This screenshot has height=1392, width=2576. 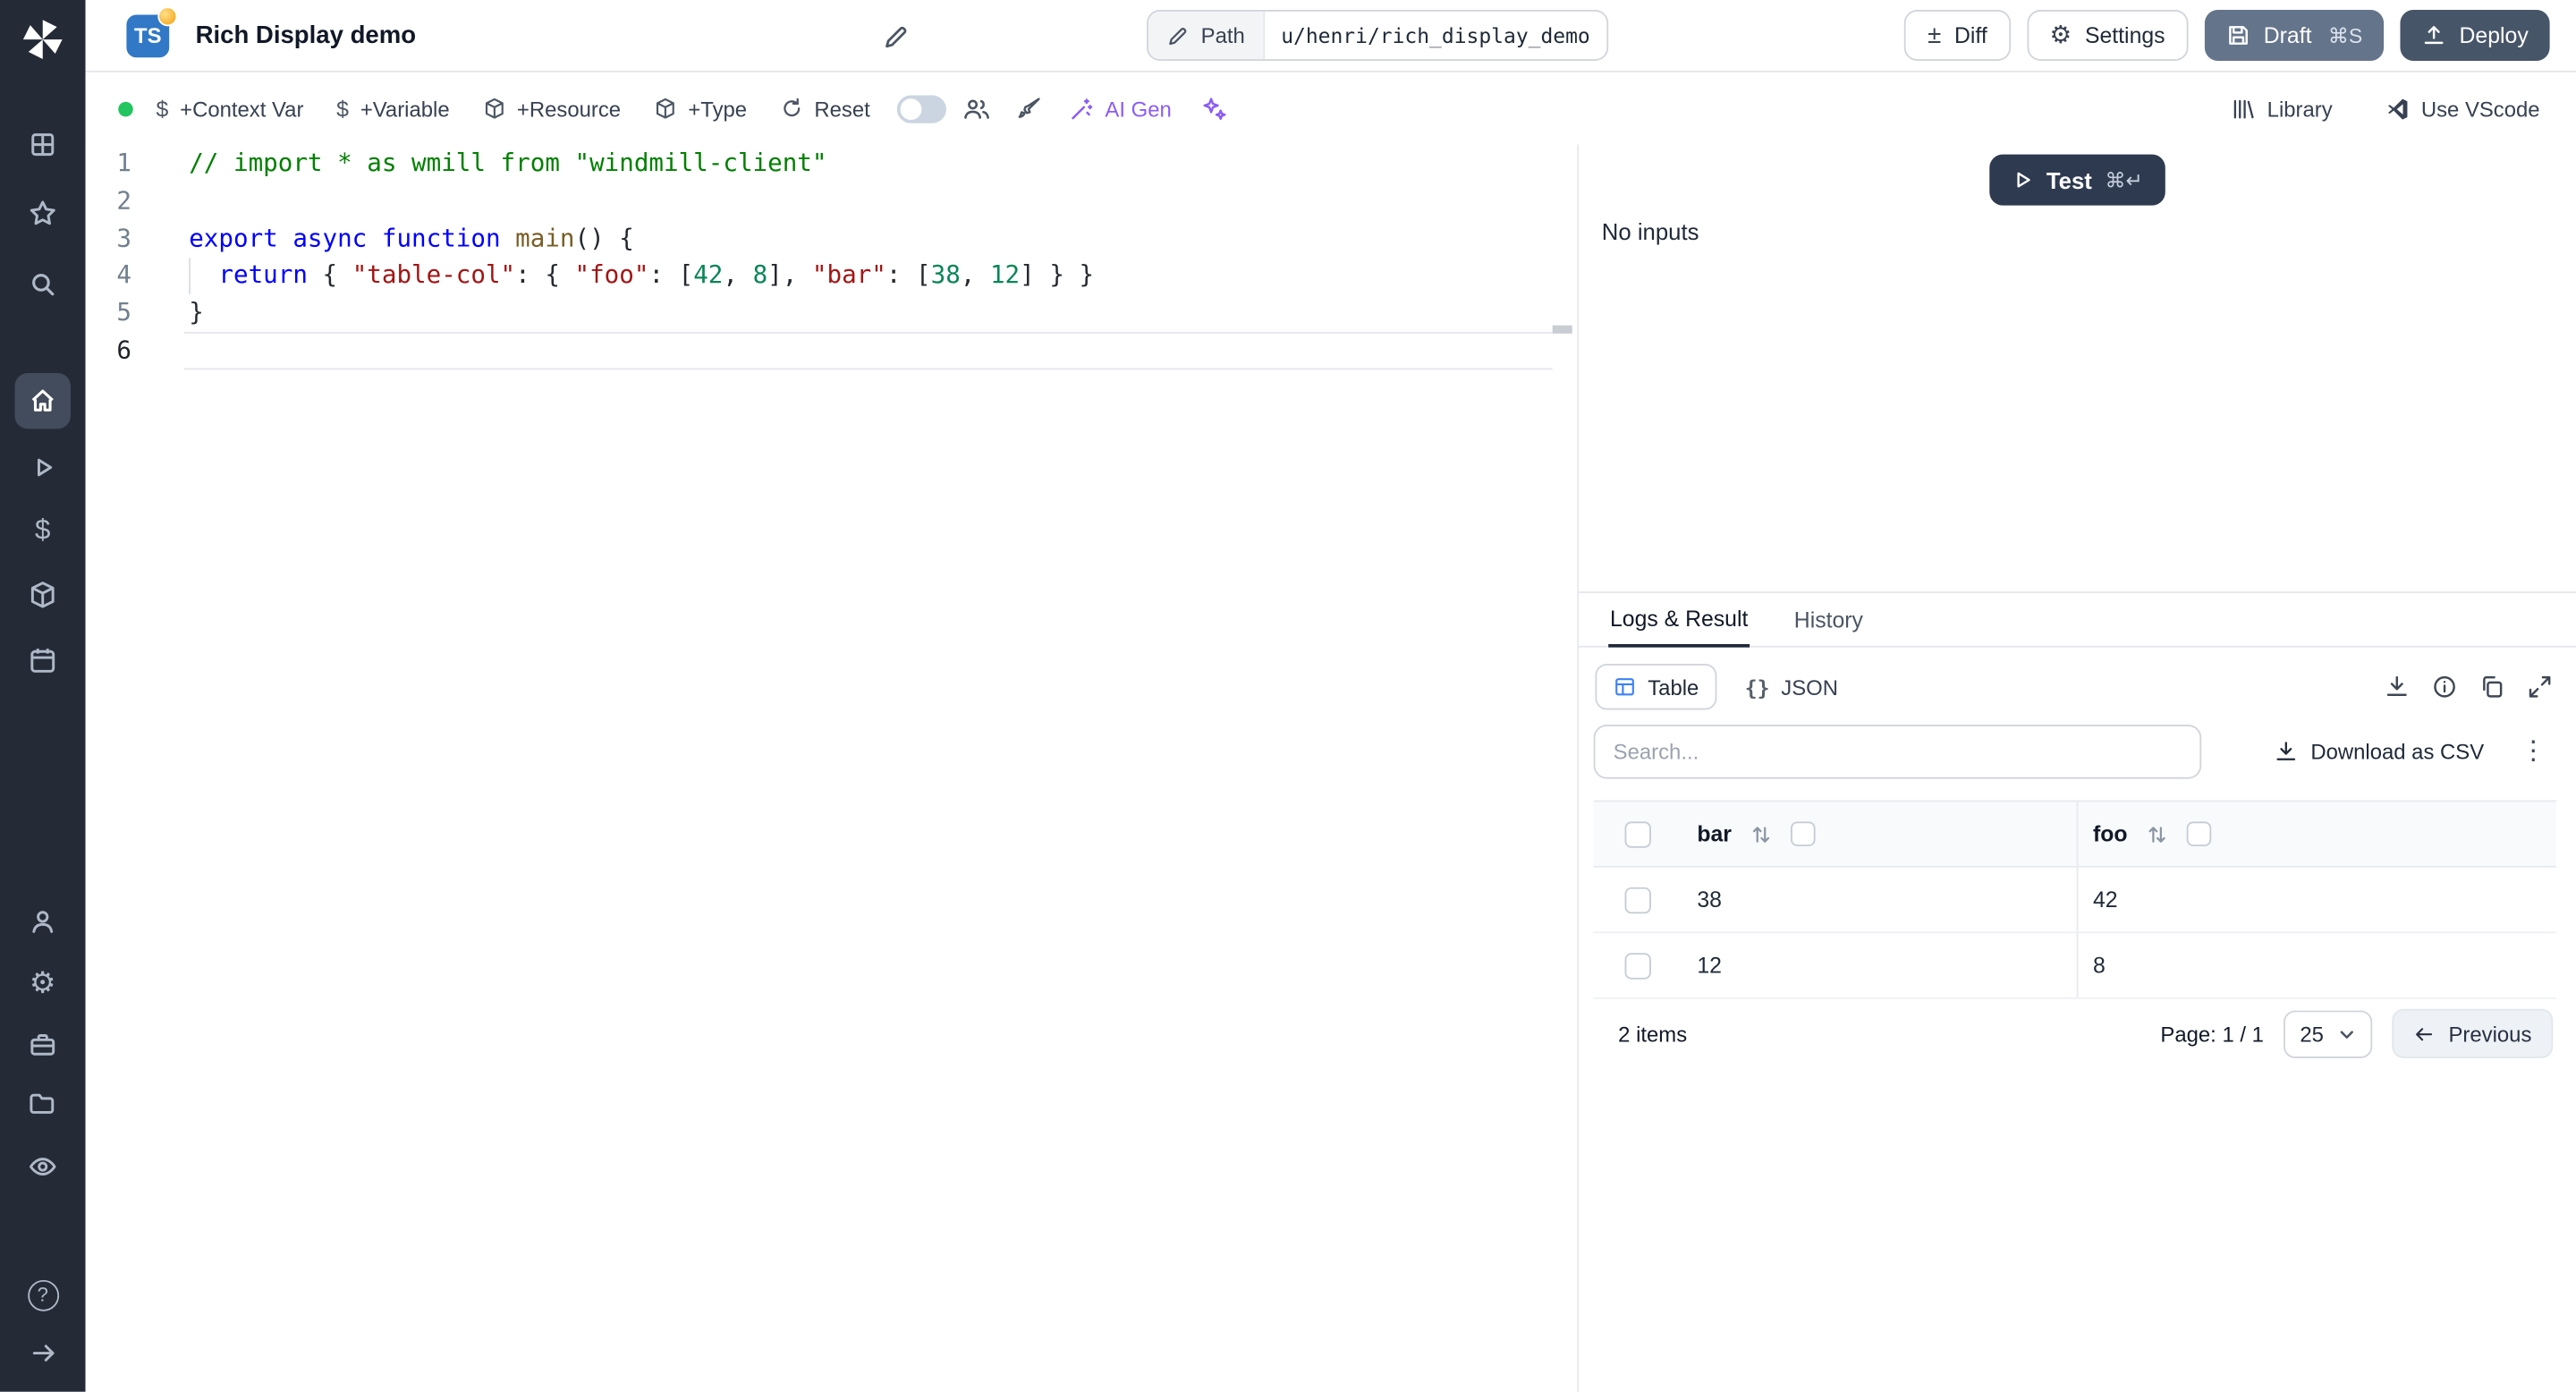 I want to click on multiplayer-toggle, so click(x=921, y=108).